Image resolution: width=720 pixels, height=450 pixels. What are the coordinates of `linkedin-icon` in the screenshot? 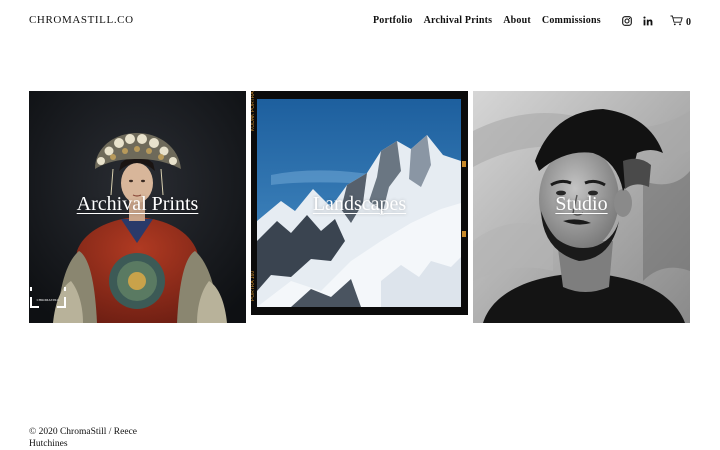 It's located at (648, 21).